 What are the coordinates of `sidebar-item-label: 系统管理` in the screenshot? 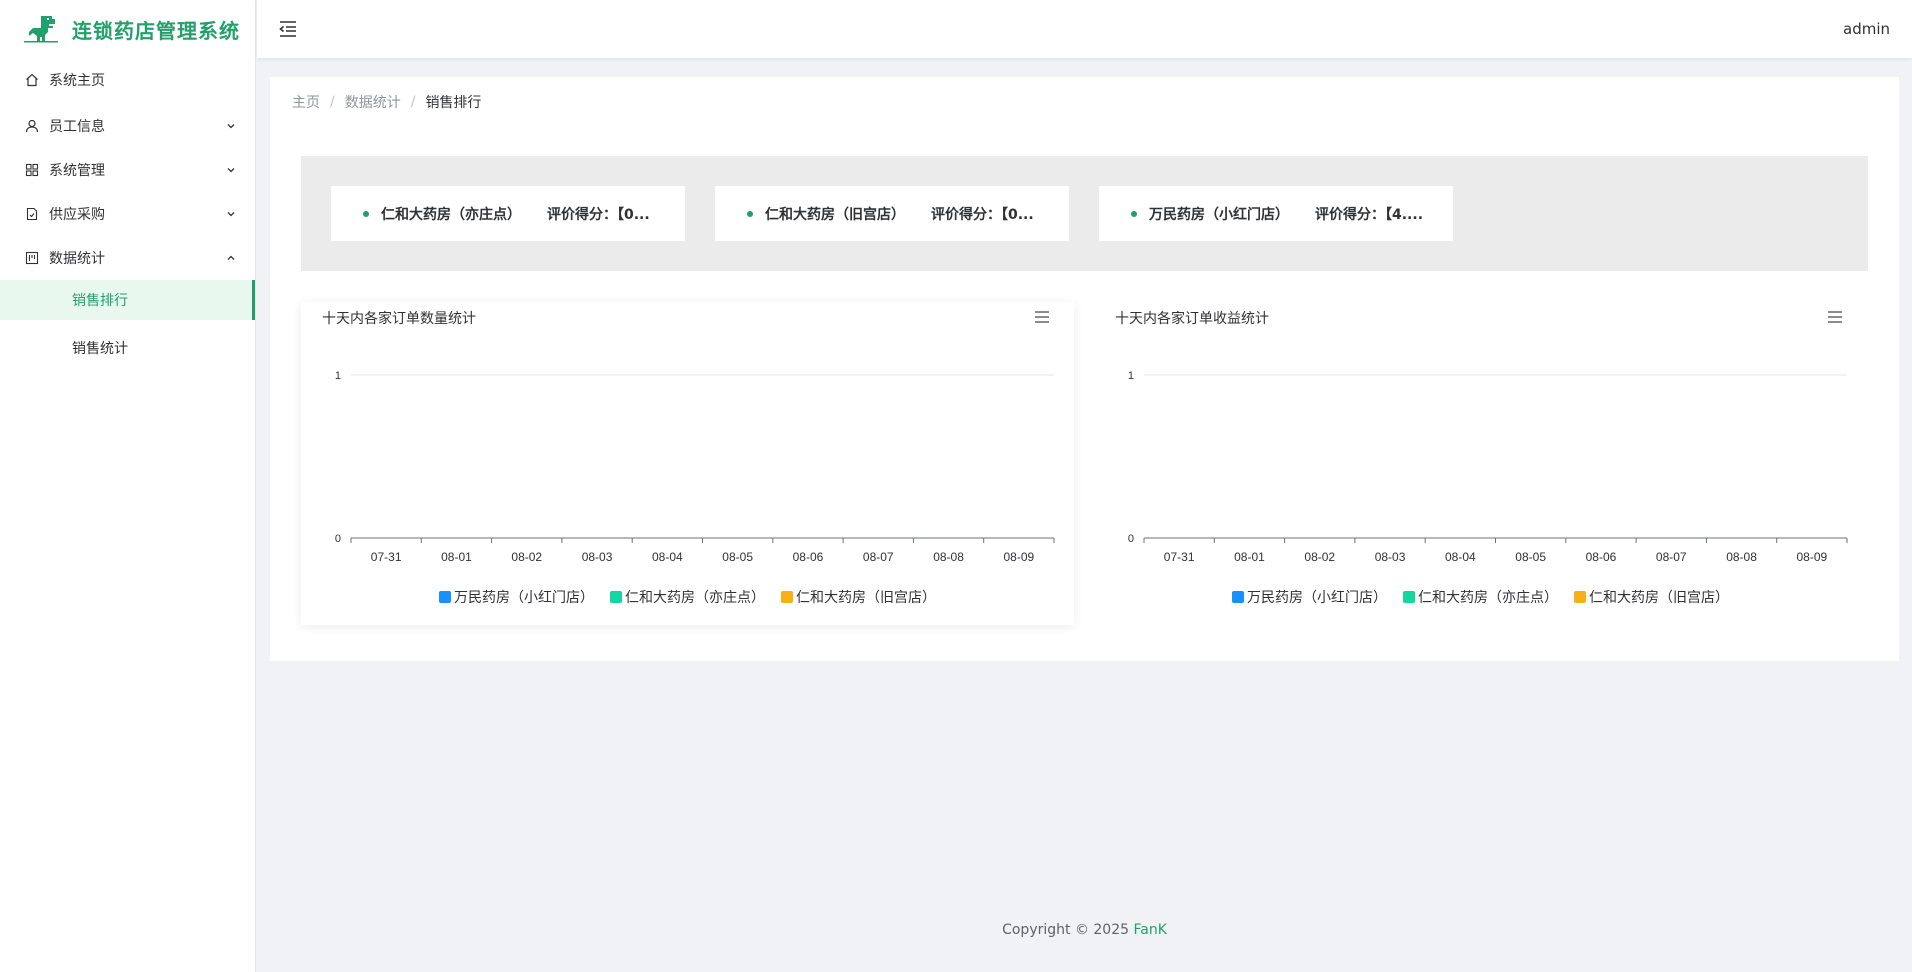 It's located at (77, 171).